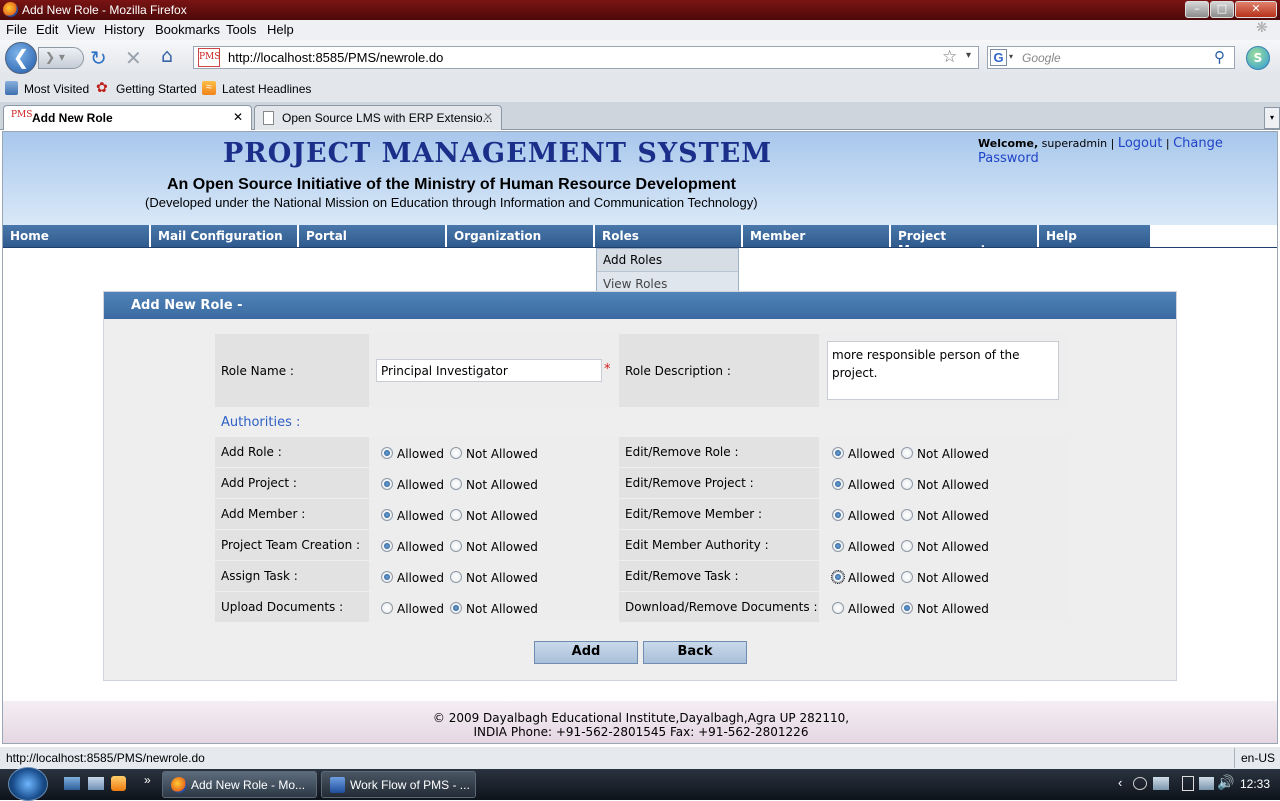 The height and width of the screenshot is (801, 1280). What do you see at coordinates (387, 608) in the screenshot?
I see `upload-documents-allowed-radio` at bounding box center [387, 608].